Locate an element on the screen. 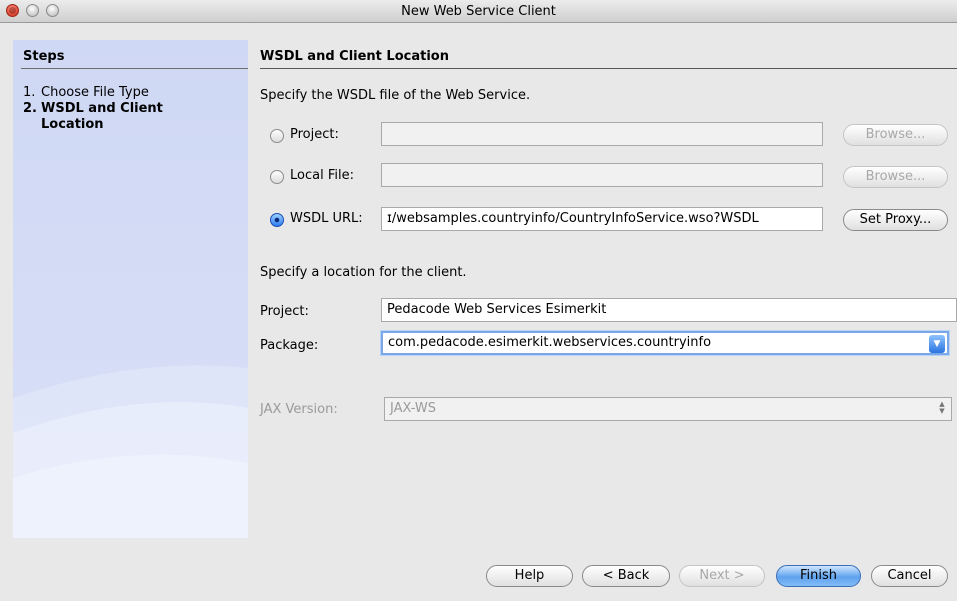  next-button: Next > is located at coordinates (722, 576).